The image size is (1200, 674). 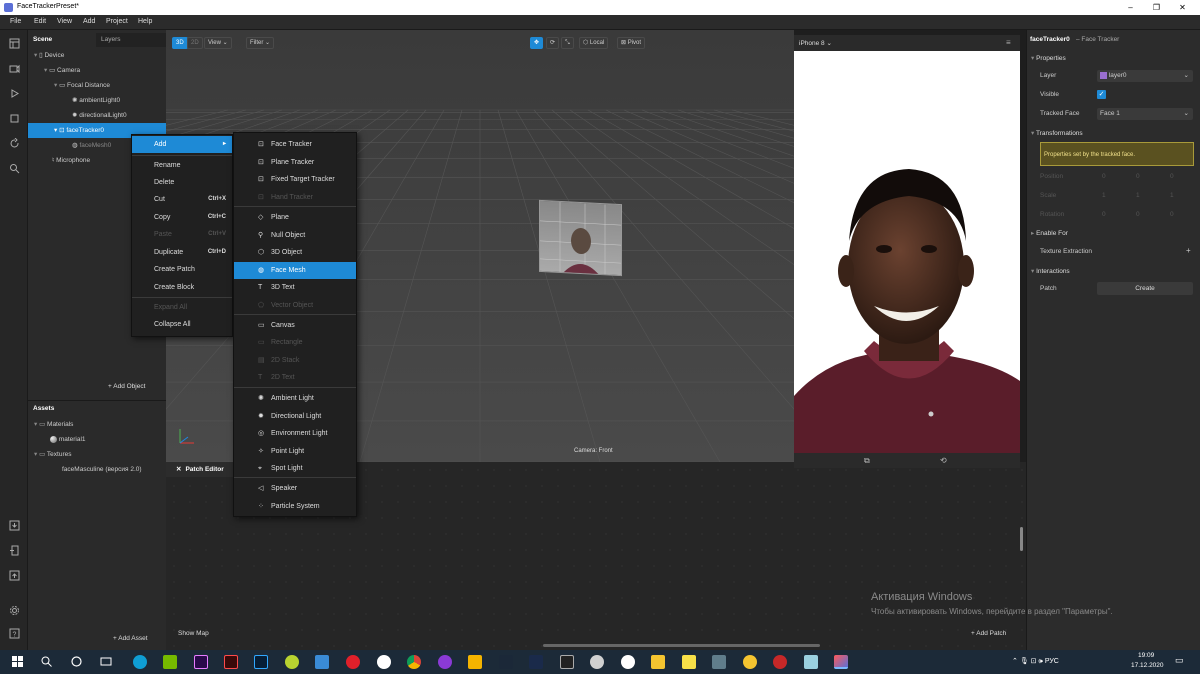 What do you see at coordinates (322, 662) in the screenshot?
I see `photos-icon` at bounding box center [322, 662].